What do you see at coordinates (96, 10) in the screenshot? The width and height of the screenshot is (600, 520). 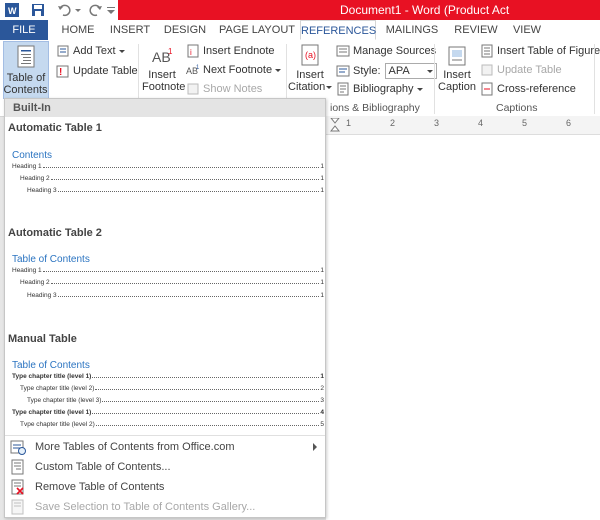 I see `redo-icon` at bounding box center [96, 10].